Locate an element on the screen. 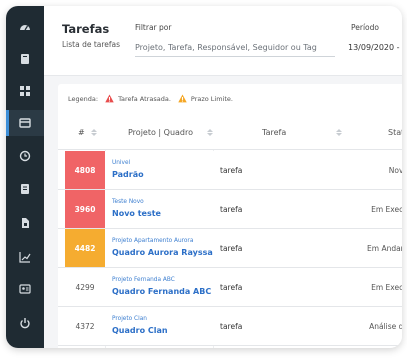 This screenshot has height=359, width=407. column-header-task: Tarefa is located at coordinates (302, 132).